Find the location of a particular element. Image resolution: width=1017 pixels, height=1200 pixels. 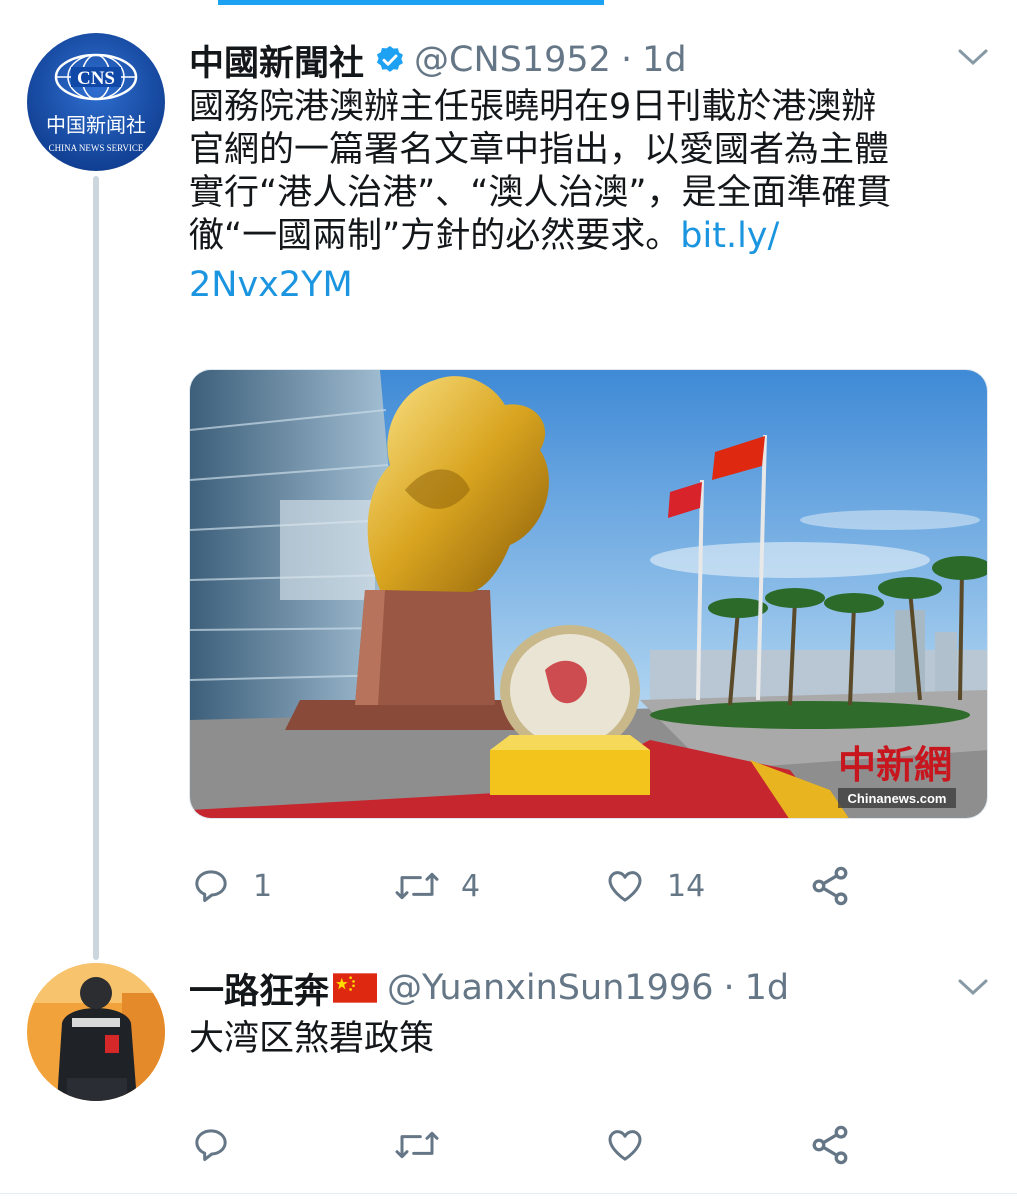

like-button is located at coordinates (625, 1145).